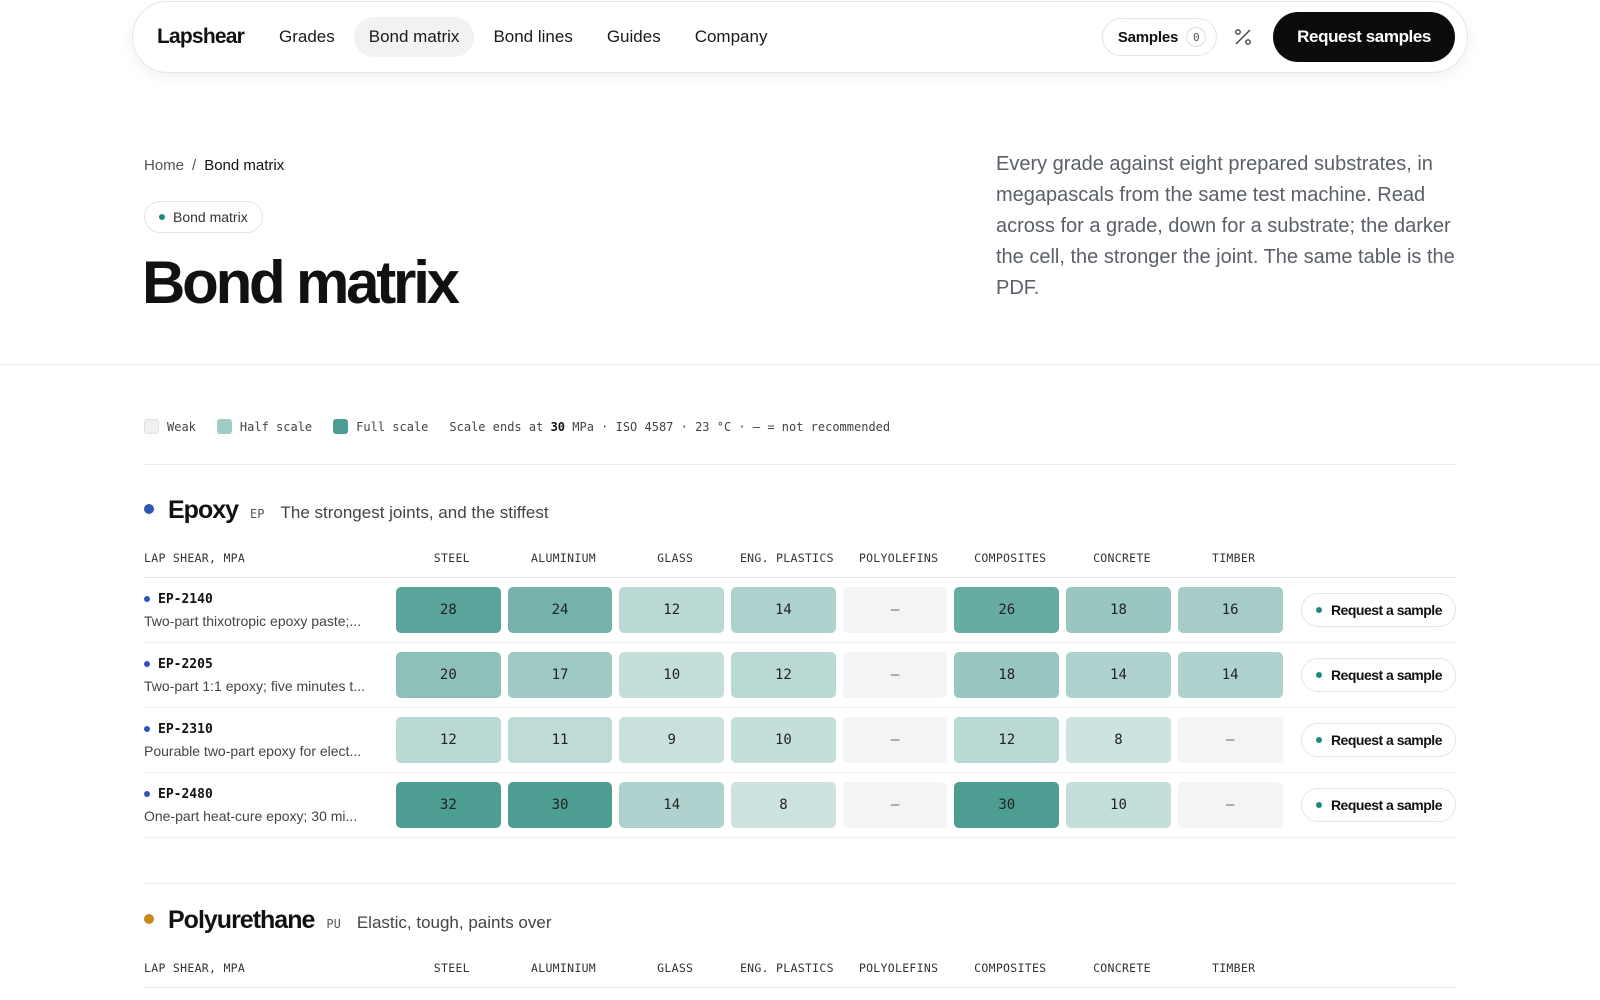  What do you see at coordinates (241, 920) in the screenshot?
I see `family-name: Polyurethane` at bounding box center [241, 920].